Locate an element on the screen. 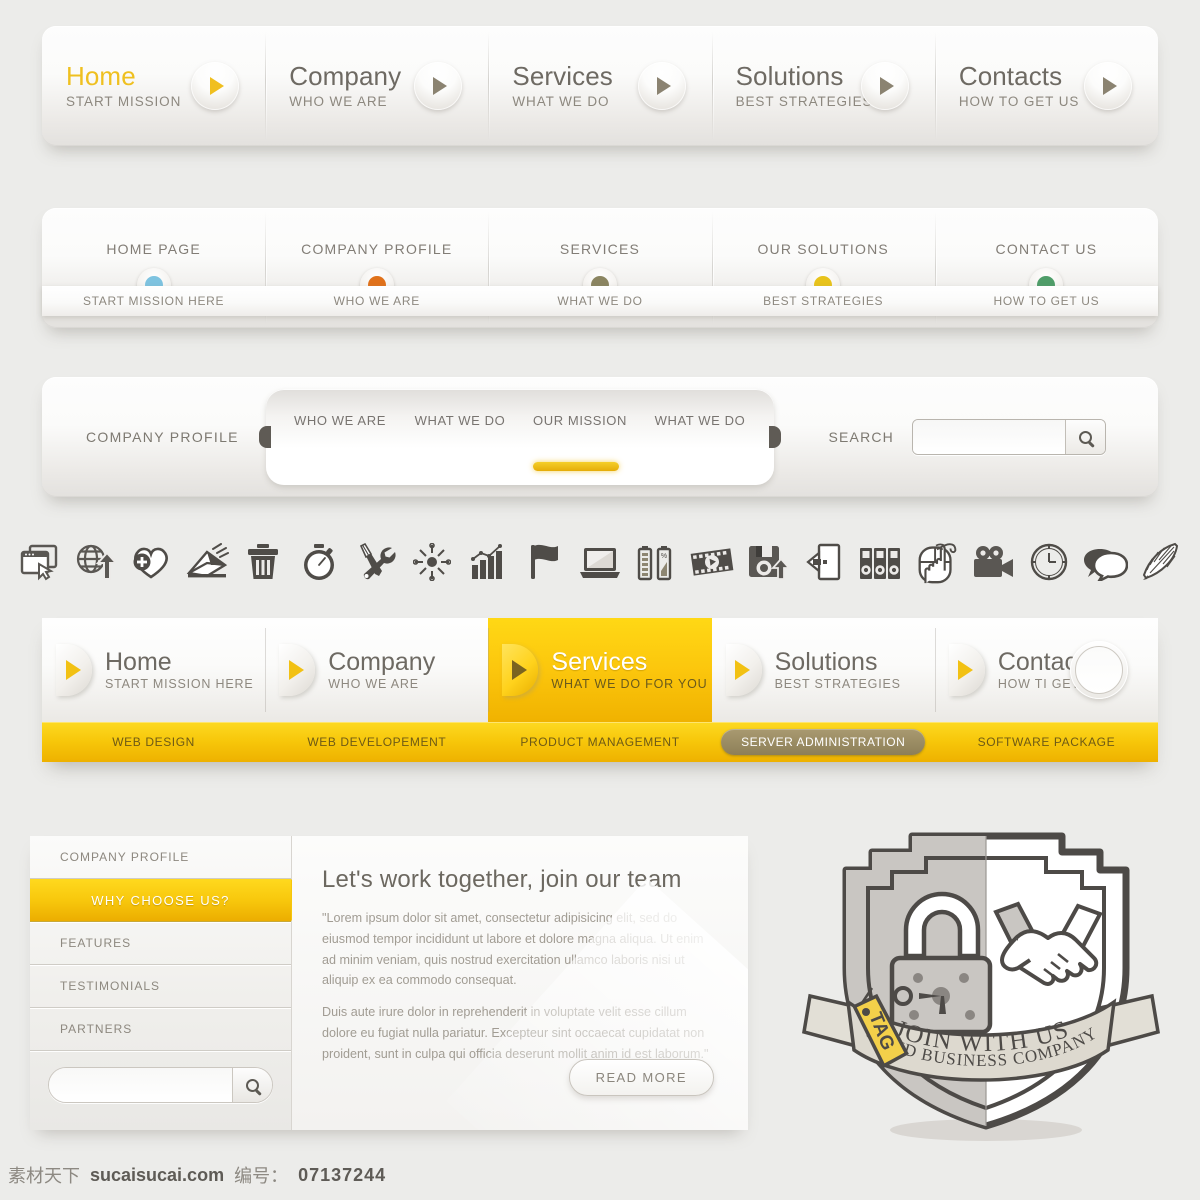 The height and width of the screenshot is (1200, 1200). battery-icon: % is located at coordinates (656, 562).